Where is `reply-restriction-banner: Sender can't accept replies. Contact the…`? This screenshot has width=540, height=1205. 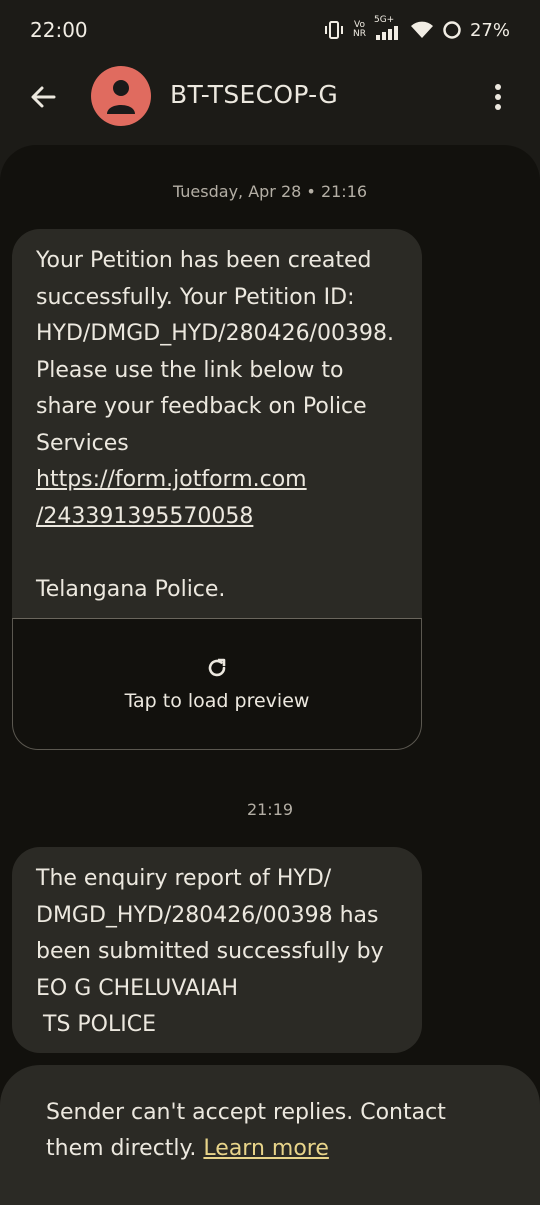
reply-restriction-banner: Sender can't accept replies. Contact the… is located at coordinates (270, 1135).